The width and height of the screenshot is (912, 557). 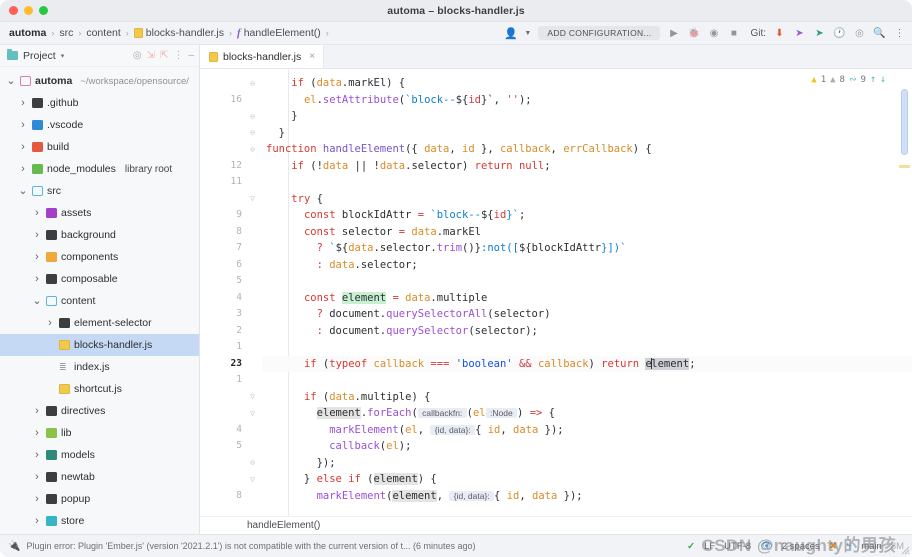 I want to click on code-line: if (data.multiple) {, so click(x=587, y=397).